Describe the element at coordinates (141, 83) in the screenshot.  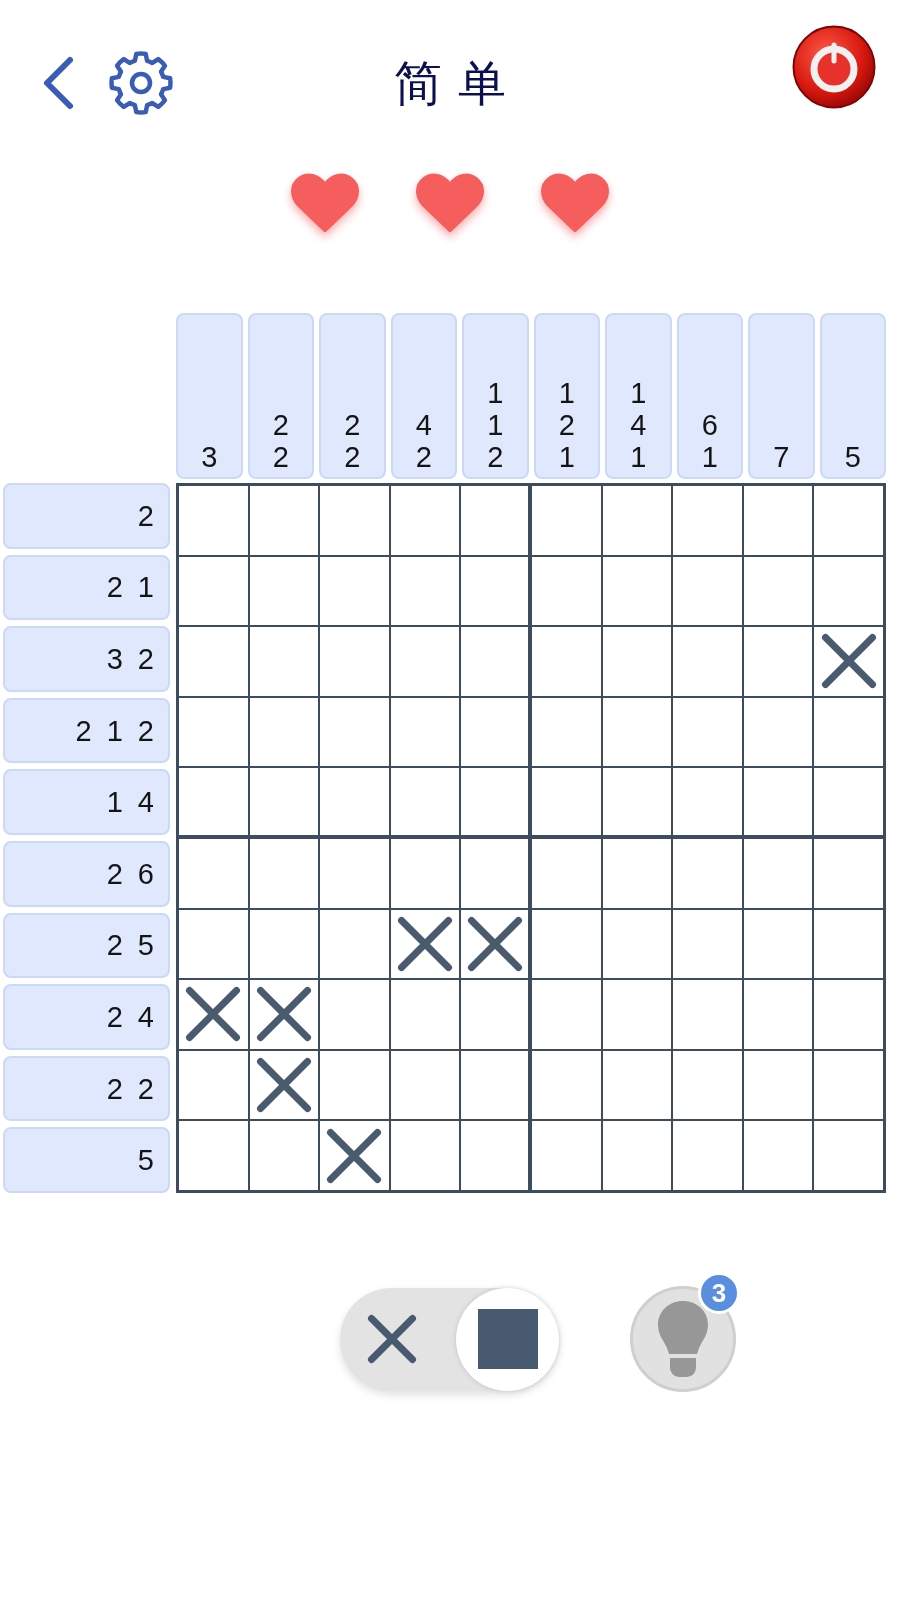
I see `settings-icon` at that location.